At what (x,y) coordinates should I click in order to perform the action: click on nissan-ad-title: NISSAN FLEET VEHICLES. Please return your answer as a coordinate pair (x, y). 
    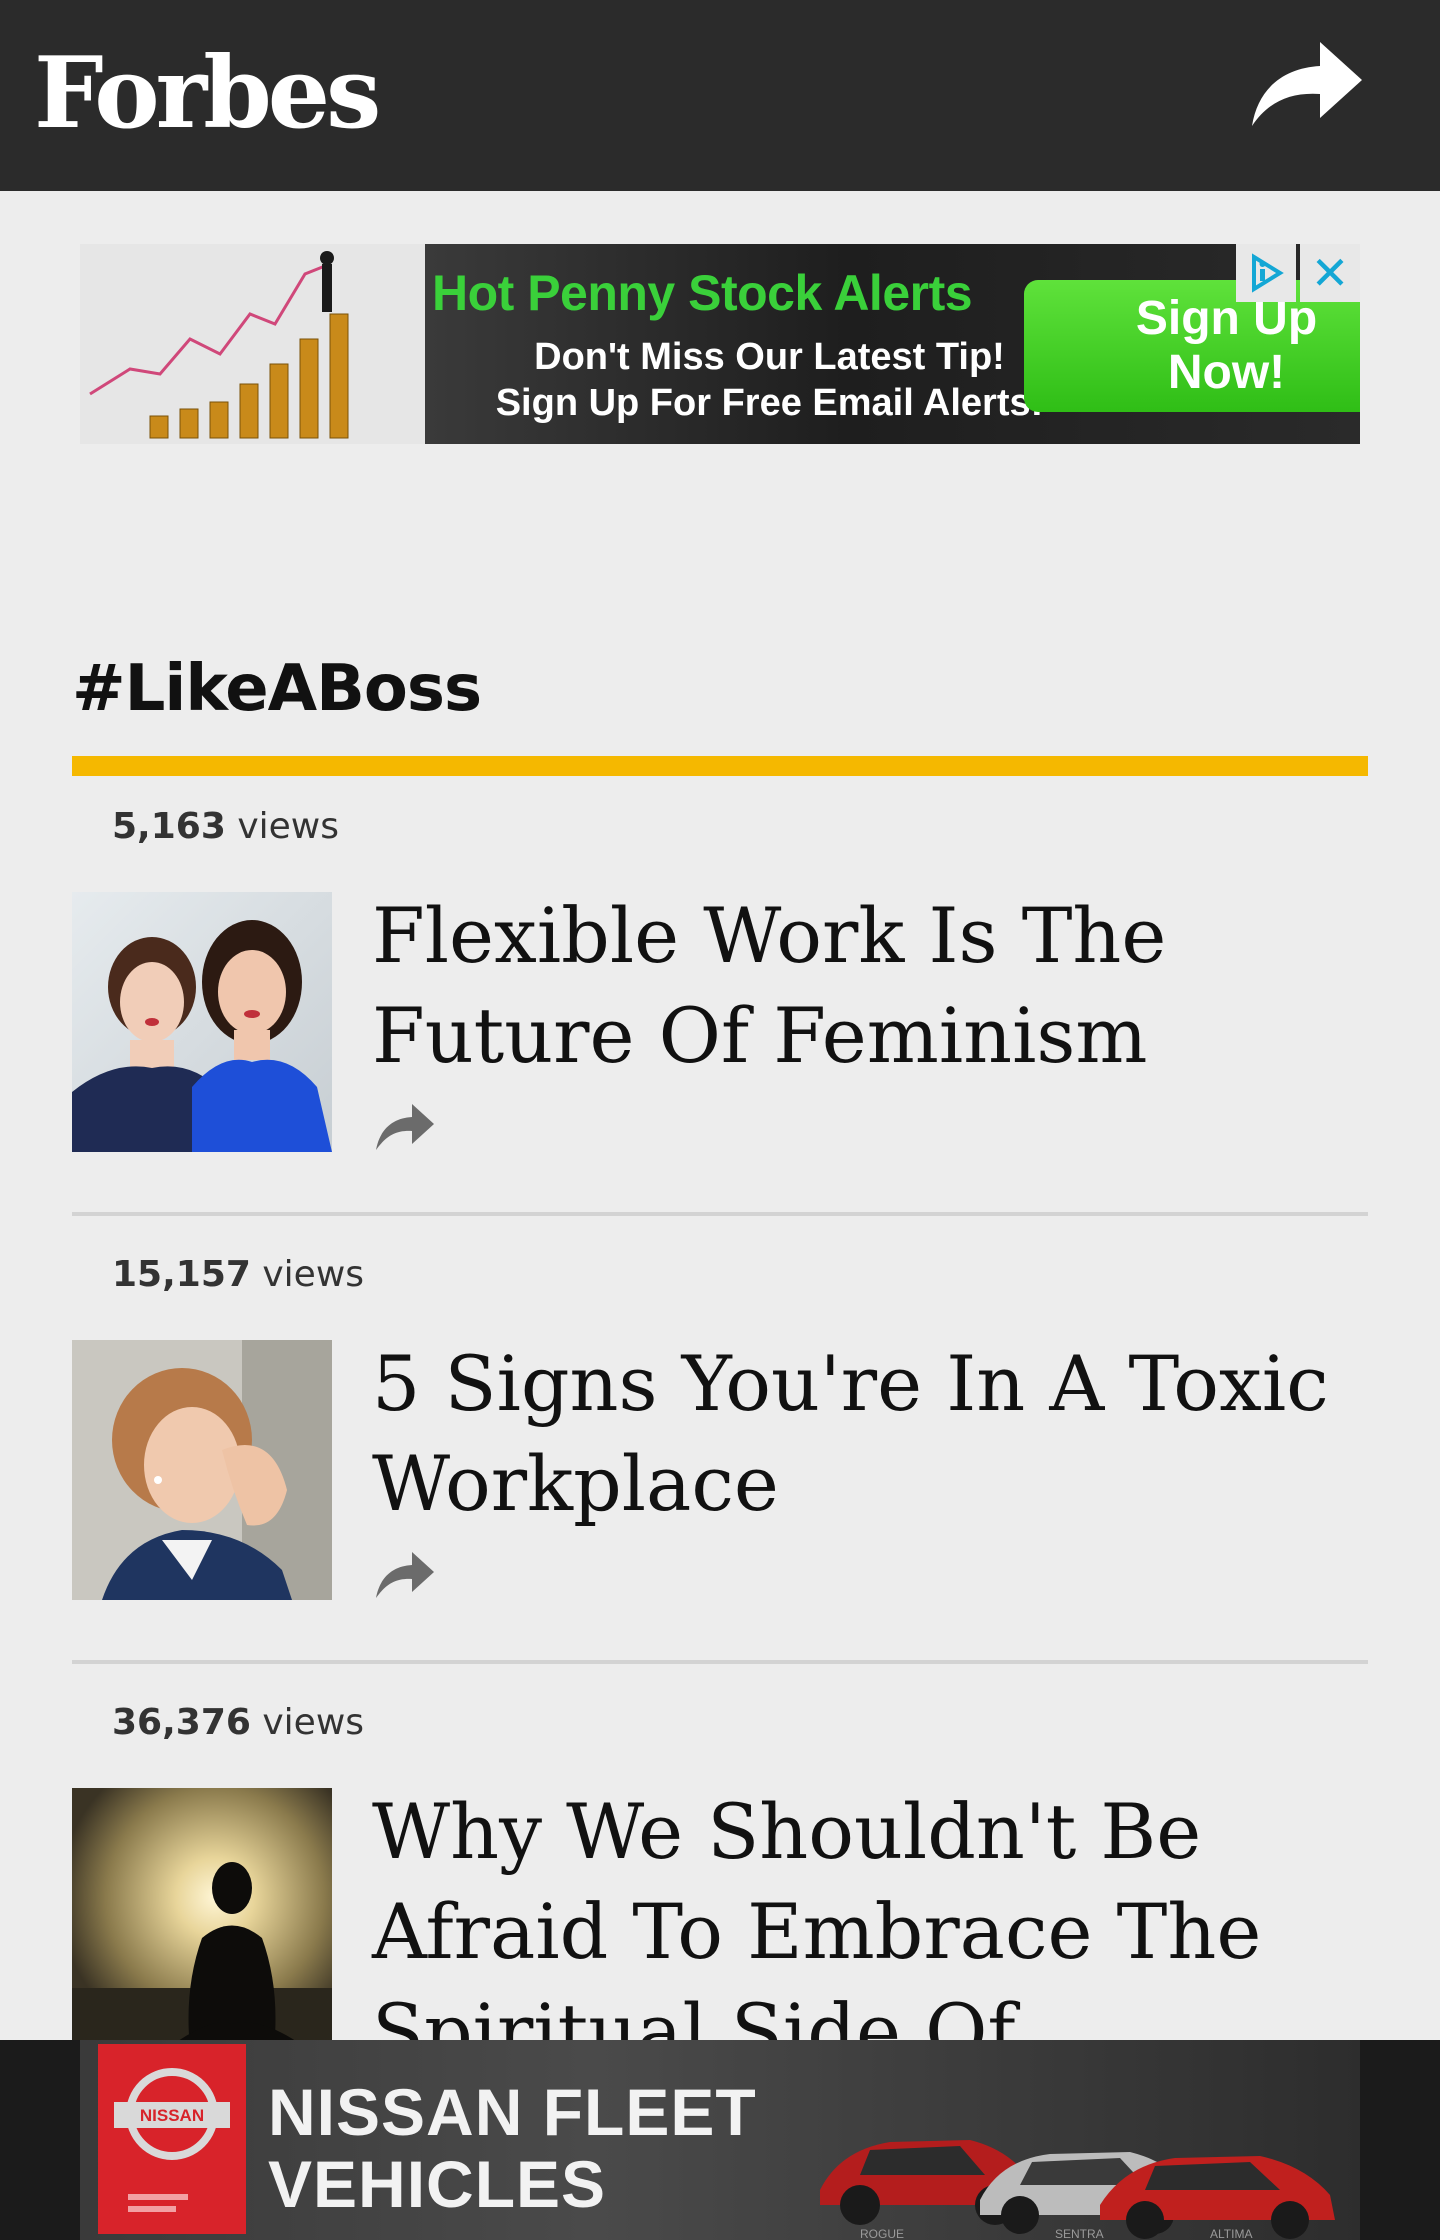
    Looking at the image, I should click on (512, 2148).